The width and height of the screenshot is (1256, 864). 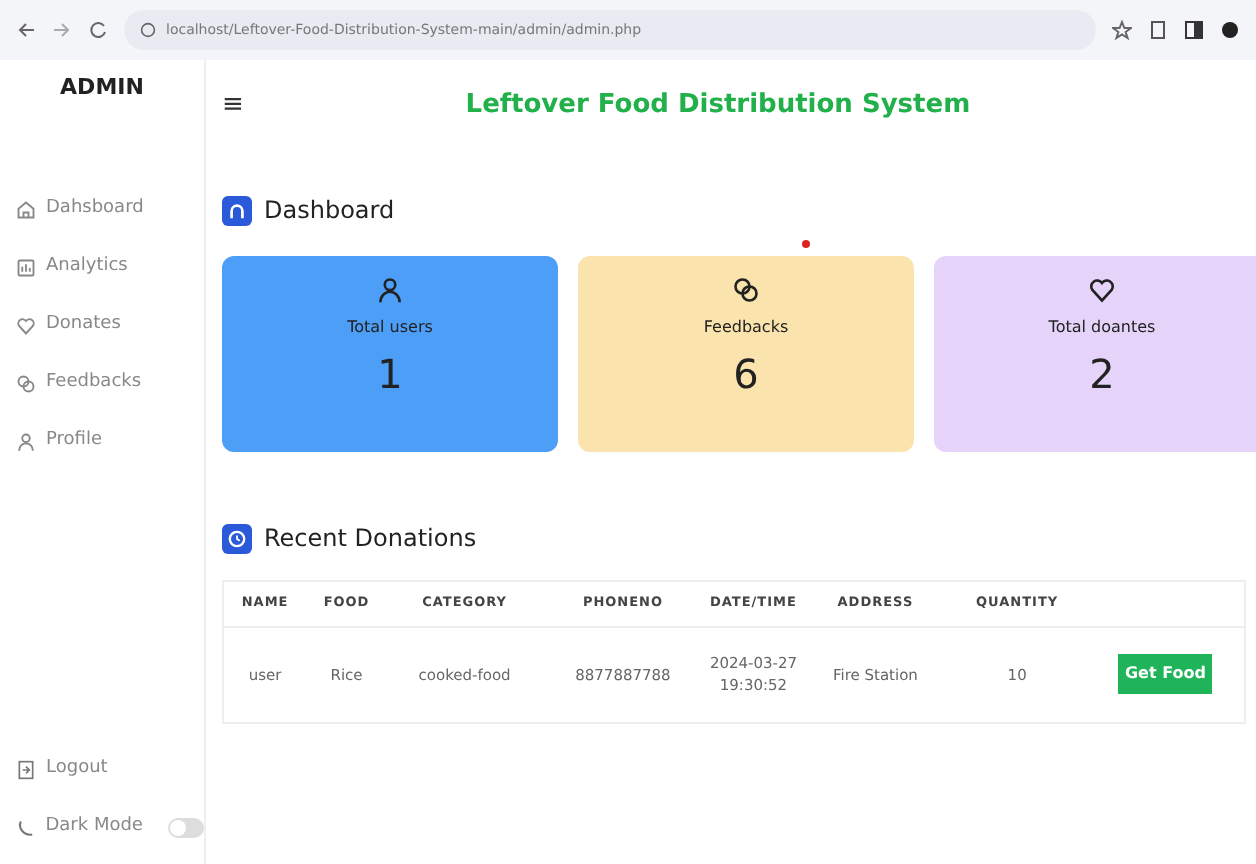 I want to click on dark-mode-label: Dark Mode, so click(x=94, y=826).